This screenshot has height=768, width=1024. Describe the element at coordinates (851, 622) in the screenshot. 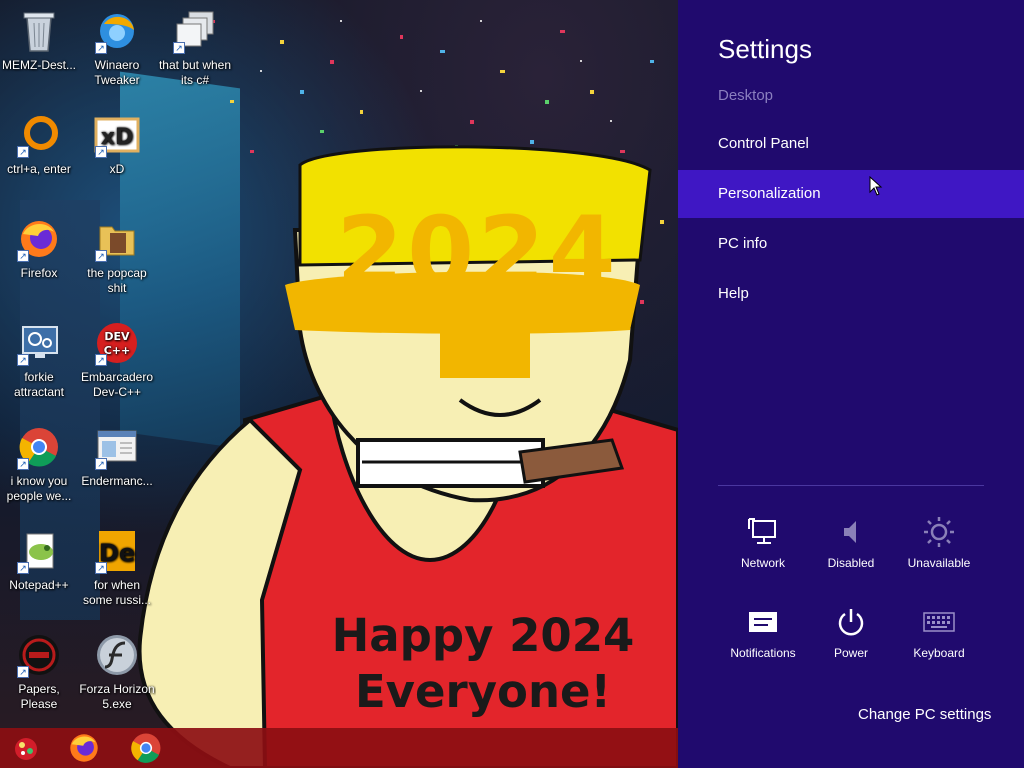

I see `power-icon` at that location.